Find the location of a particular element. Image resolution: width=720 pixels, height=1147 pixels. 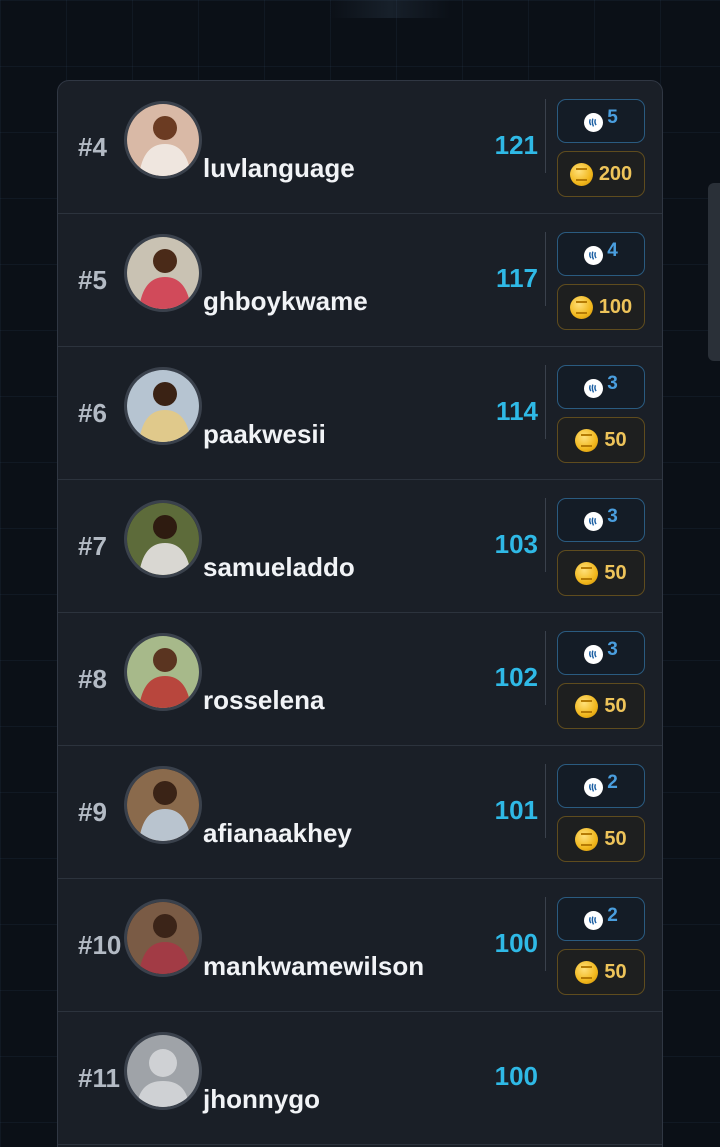

leaderboard-row: #6 paakwesii 114 3 50 is located at coordinates (360, 413).